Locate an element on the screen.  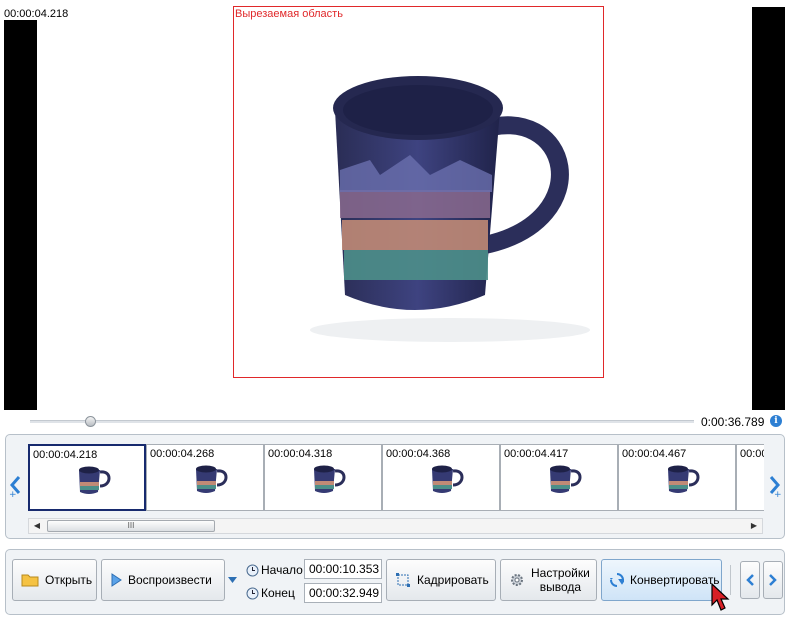
add-right-icon: + is located at coordinates (774, 485).